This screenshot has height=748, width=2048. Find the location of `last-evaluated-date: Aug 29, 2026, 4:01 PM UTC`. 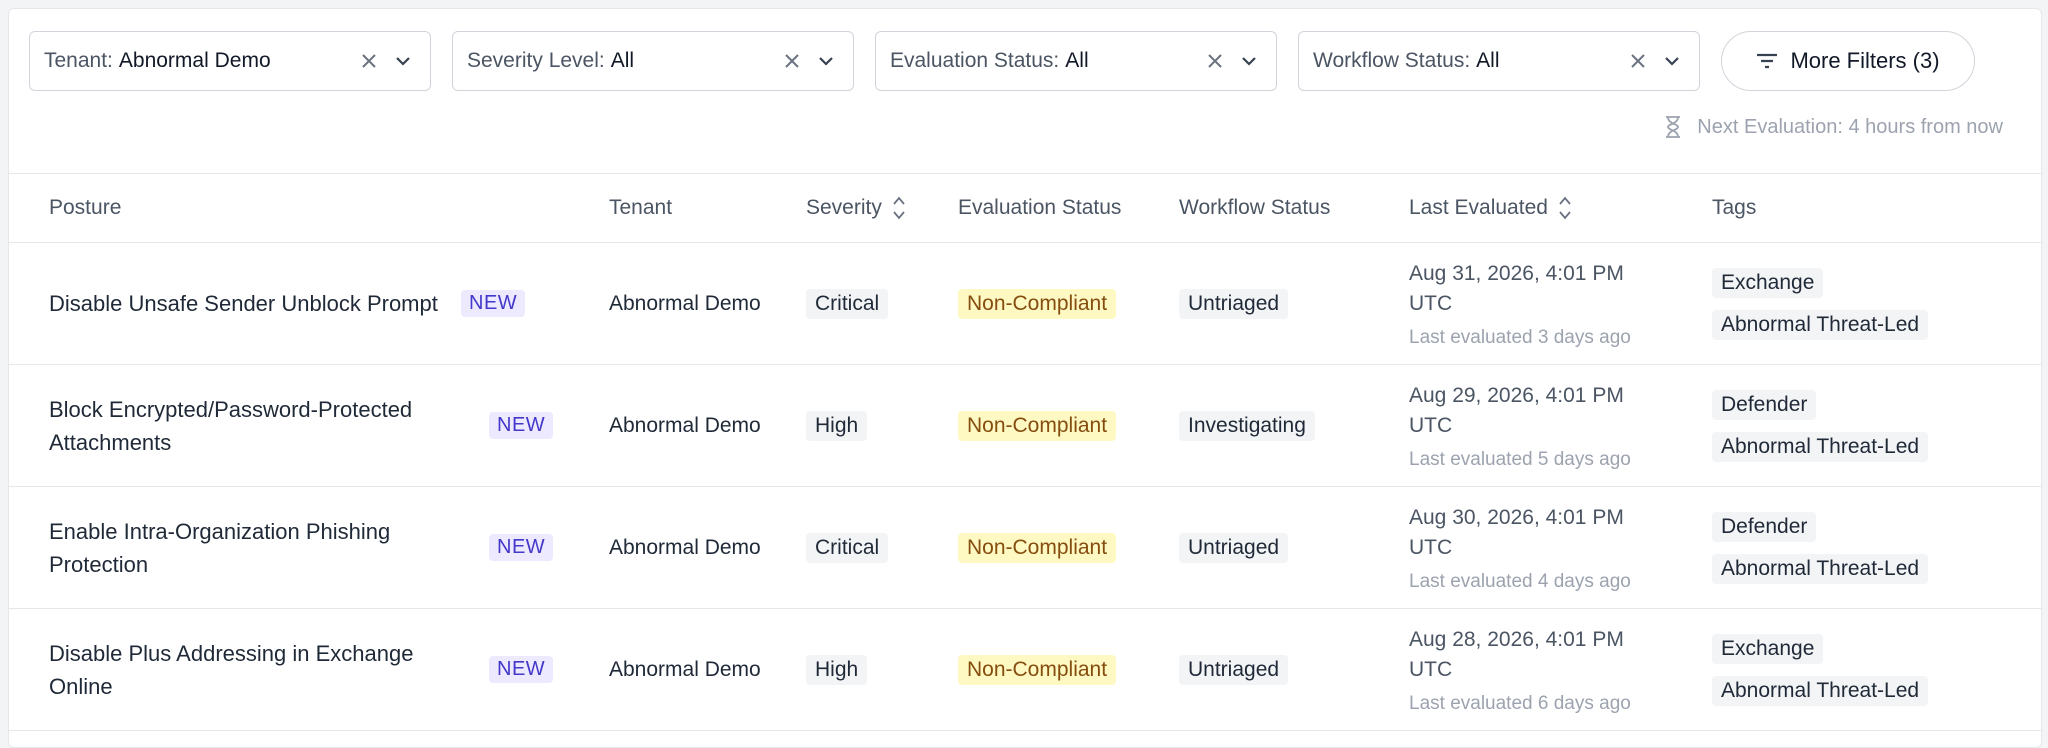

last-evaluated-date: Aug 29, 2026, 4:01 PM UTC is located at coordinates (1516, 410).